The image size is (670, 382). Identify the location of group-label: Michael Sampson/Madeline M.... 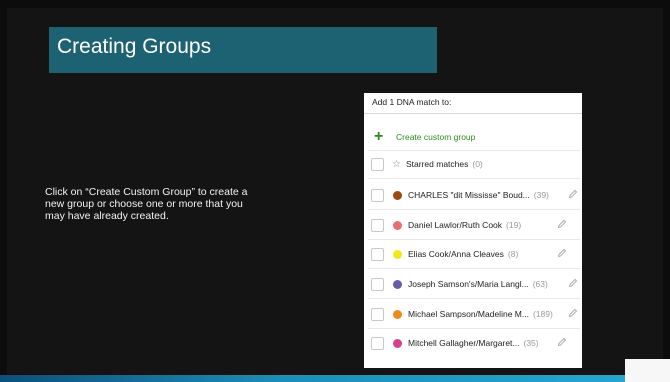
(468, 314).